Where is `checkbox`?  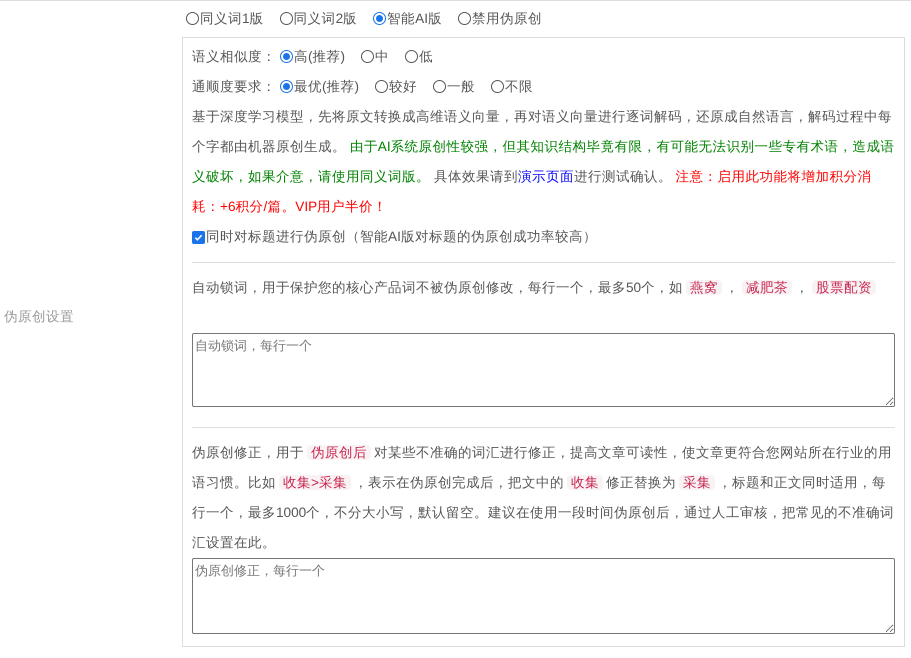 checkbox is located at coordinates (198, 237).